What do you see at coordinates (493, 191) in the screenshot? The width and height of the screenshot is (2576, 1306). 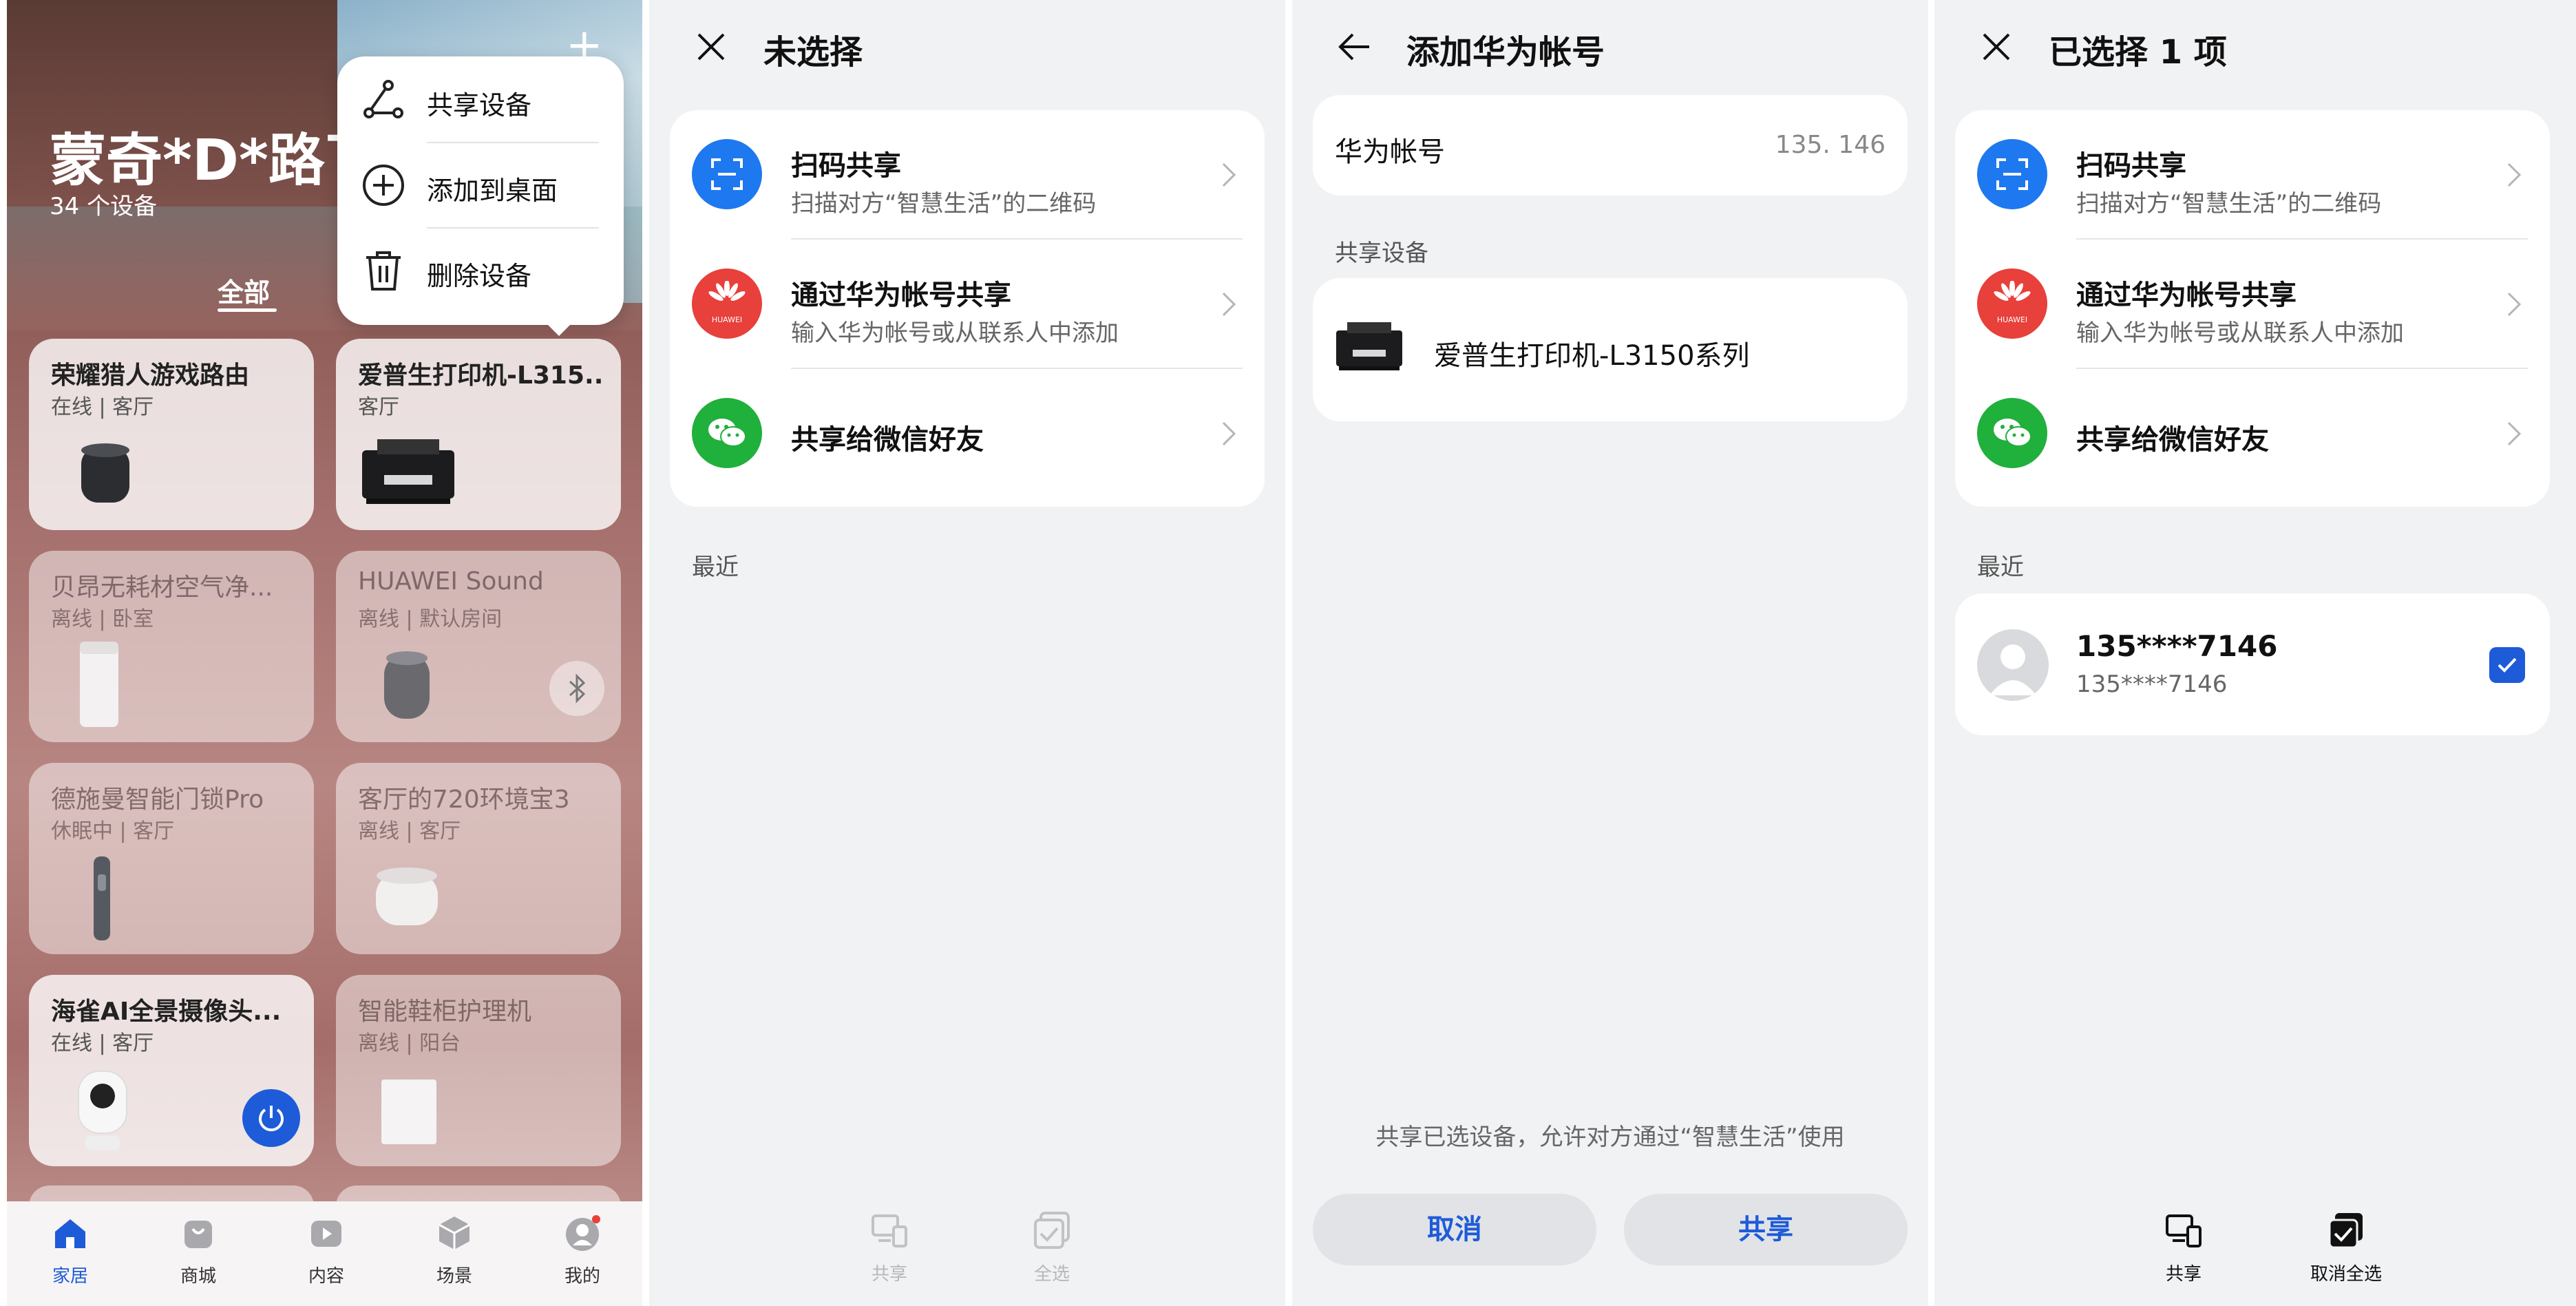 I see `add-to-desktop-label: 添加到桌面` at bounding box center [493, 191].